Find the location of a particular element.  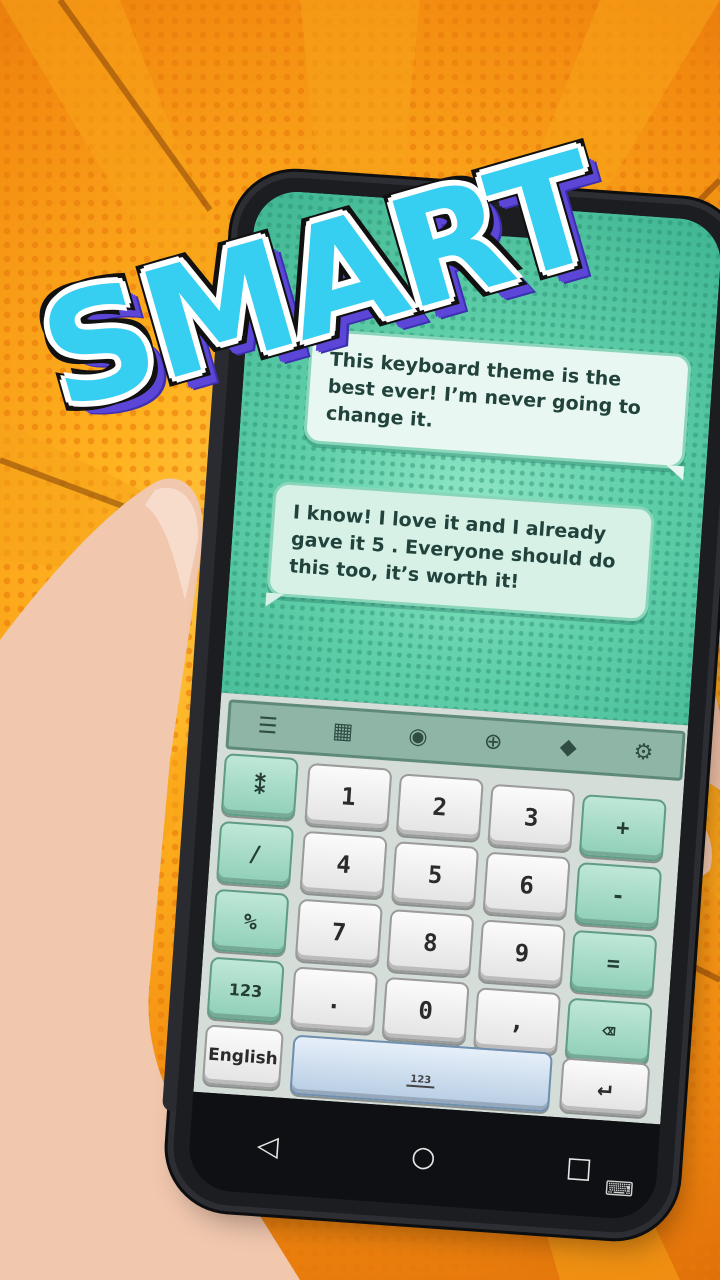

key-0: 0 is located at coordinates (425, 1010).